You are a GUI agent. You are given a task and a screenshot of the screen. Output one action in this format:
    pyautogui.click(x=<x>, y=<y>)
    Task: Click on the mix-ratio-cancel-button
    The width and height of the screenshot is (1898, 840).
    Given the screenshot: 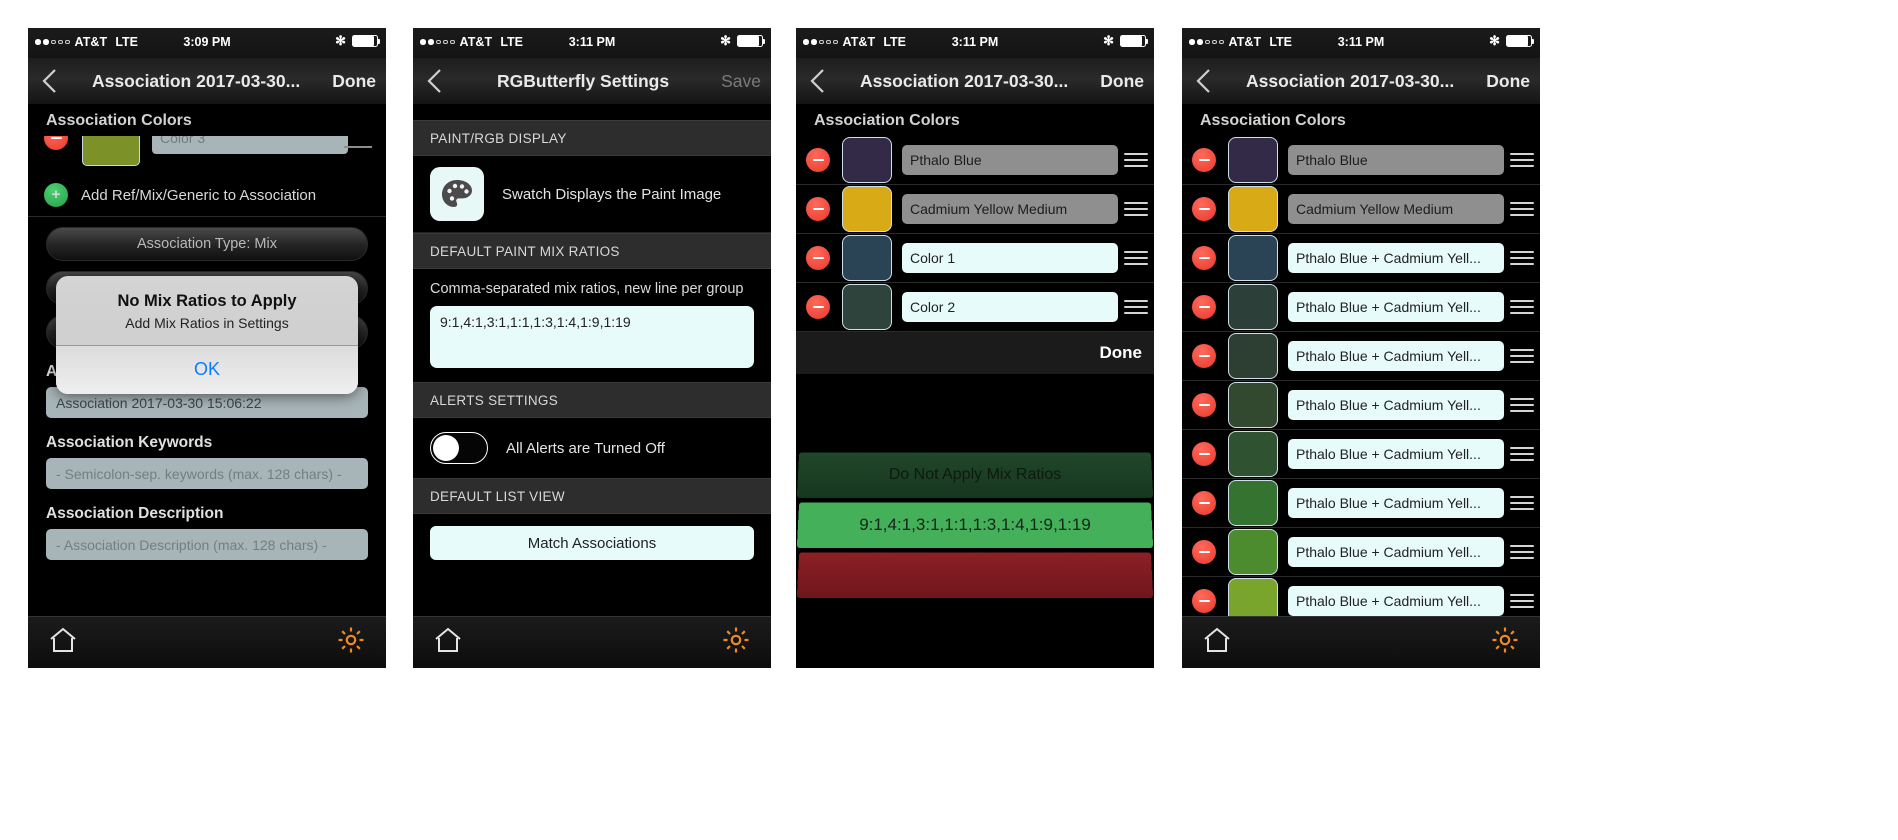 What is the action you would take?
    pyautogui.click(x=975, y=575)
    